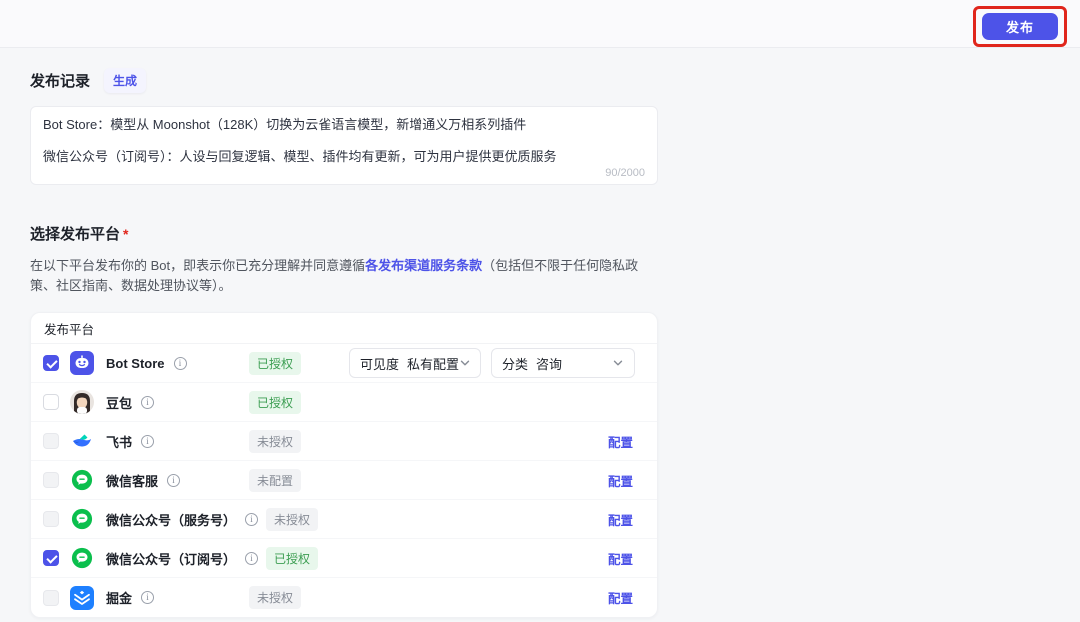  I want to click on publish-record-title: 发布记录, so click(60, 81).